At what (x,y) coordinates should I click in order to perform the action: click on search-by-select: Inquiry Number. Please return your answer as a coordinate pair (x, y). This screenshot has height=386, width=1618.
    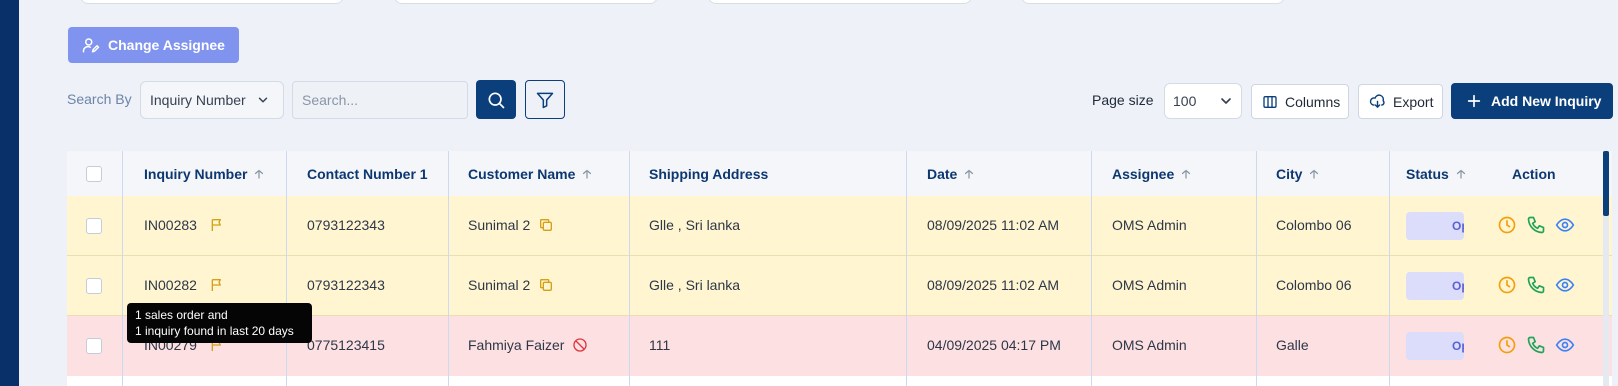
    Looking at the image, I should click on (212, 100).